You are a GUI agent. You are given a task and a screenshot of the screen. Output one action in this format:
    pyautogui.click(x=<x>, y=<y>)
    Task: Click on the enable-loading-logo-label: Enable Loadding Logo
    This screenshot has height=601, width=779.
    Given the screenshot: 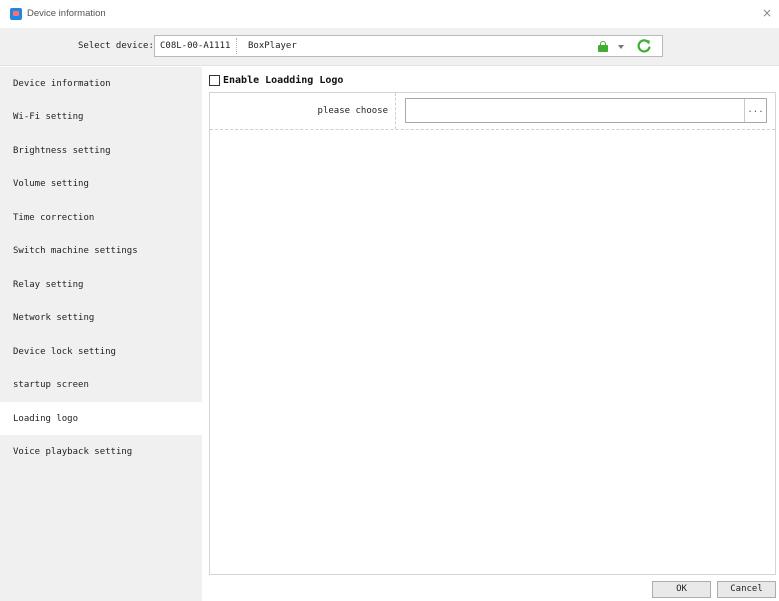 What is the action you would take?
    pyautogui.click(x=283, y=80)
    